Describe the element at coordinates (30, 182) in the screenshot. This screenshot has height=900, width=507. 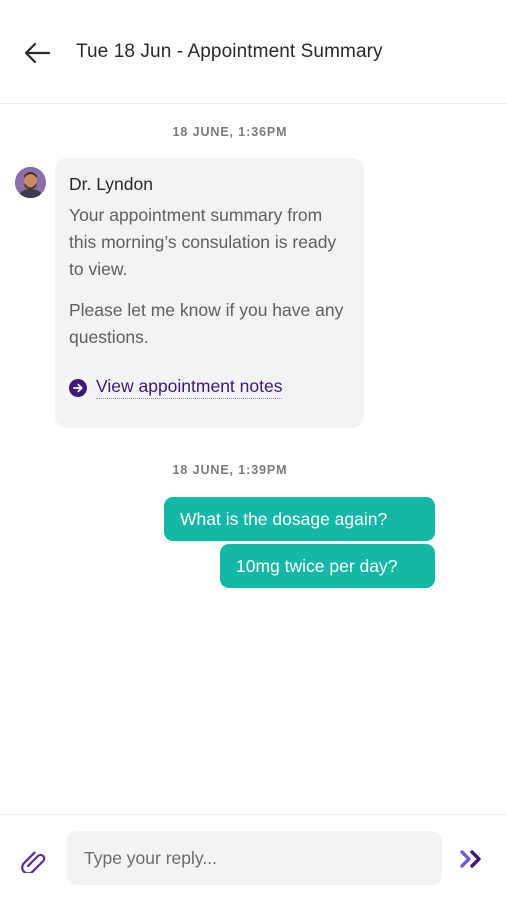
I see `doctor-avatar` at that location.